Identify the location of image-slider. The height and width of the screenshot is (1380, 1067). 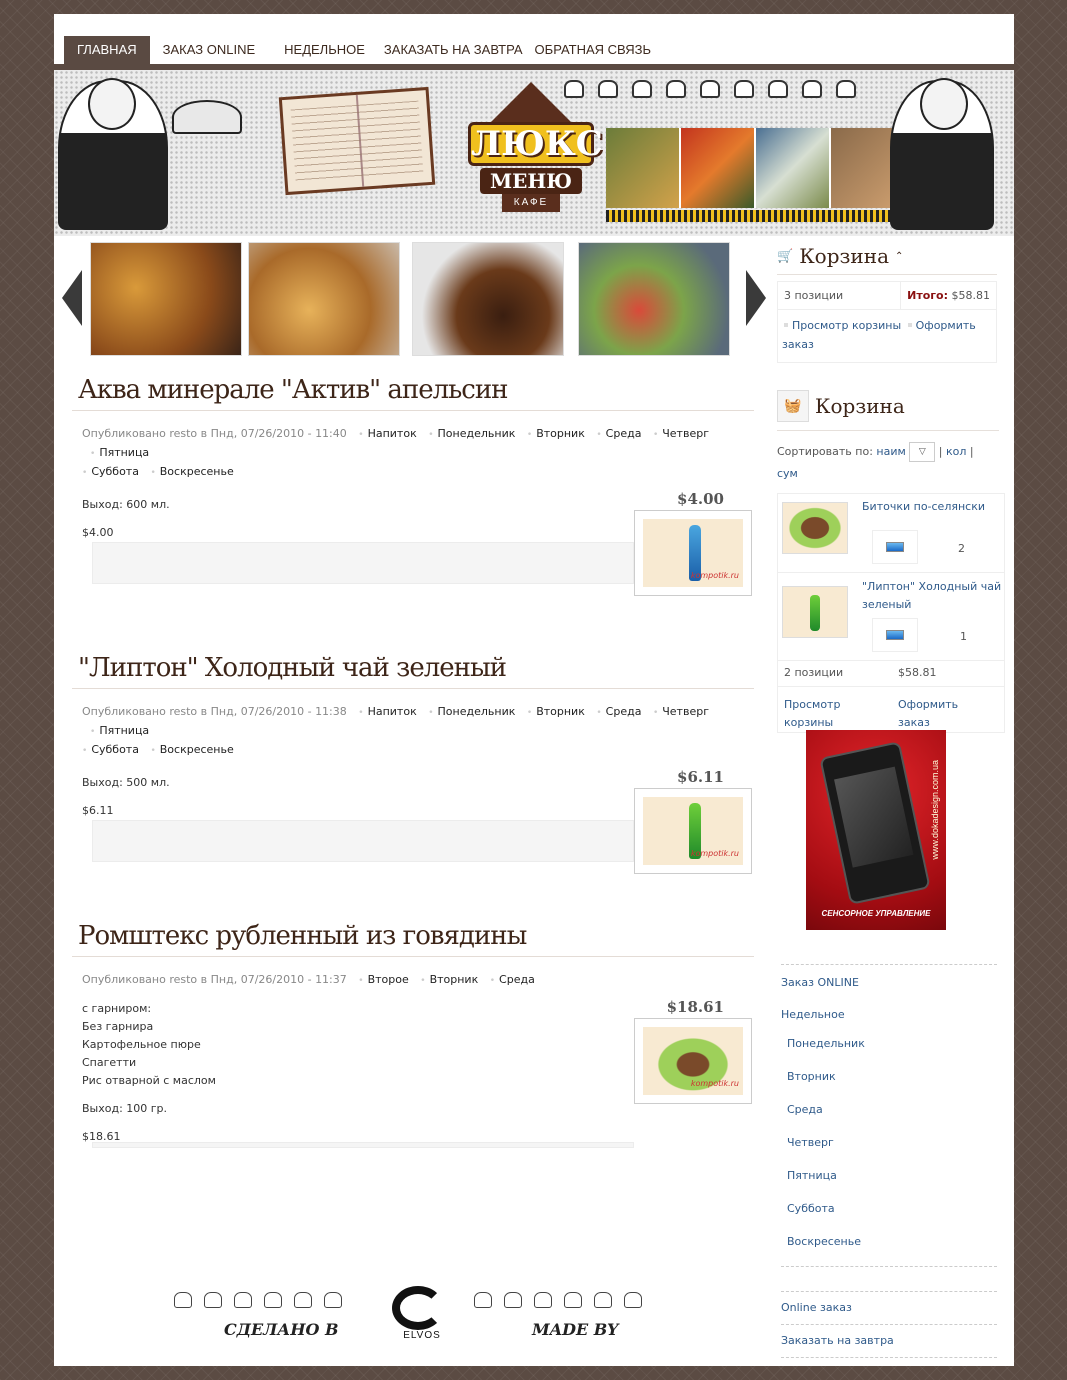
(411, 300).